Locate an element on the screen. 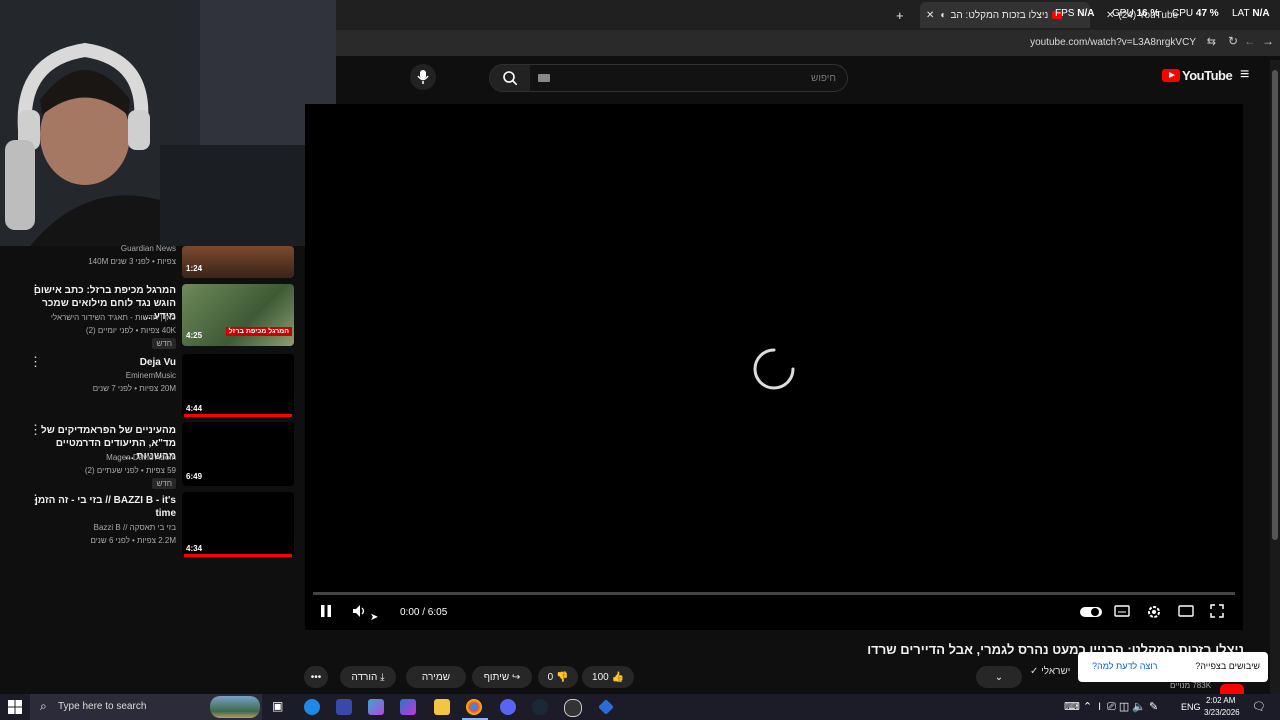  site-settings-icon: ⇆ is located at coordinates (1211, 41).